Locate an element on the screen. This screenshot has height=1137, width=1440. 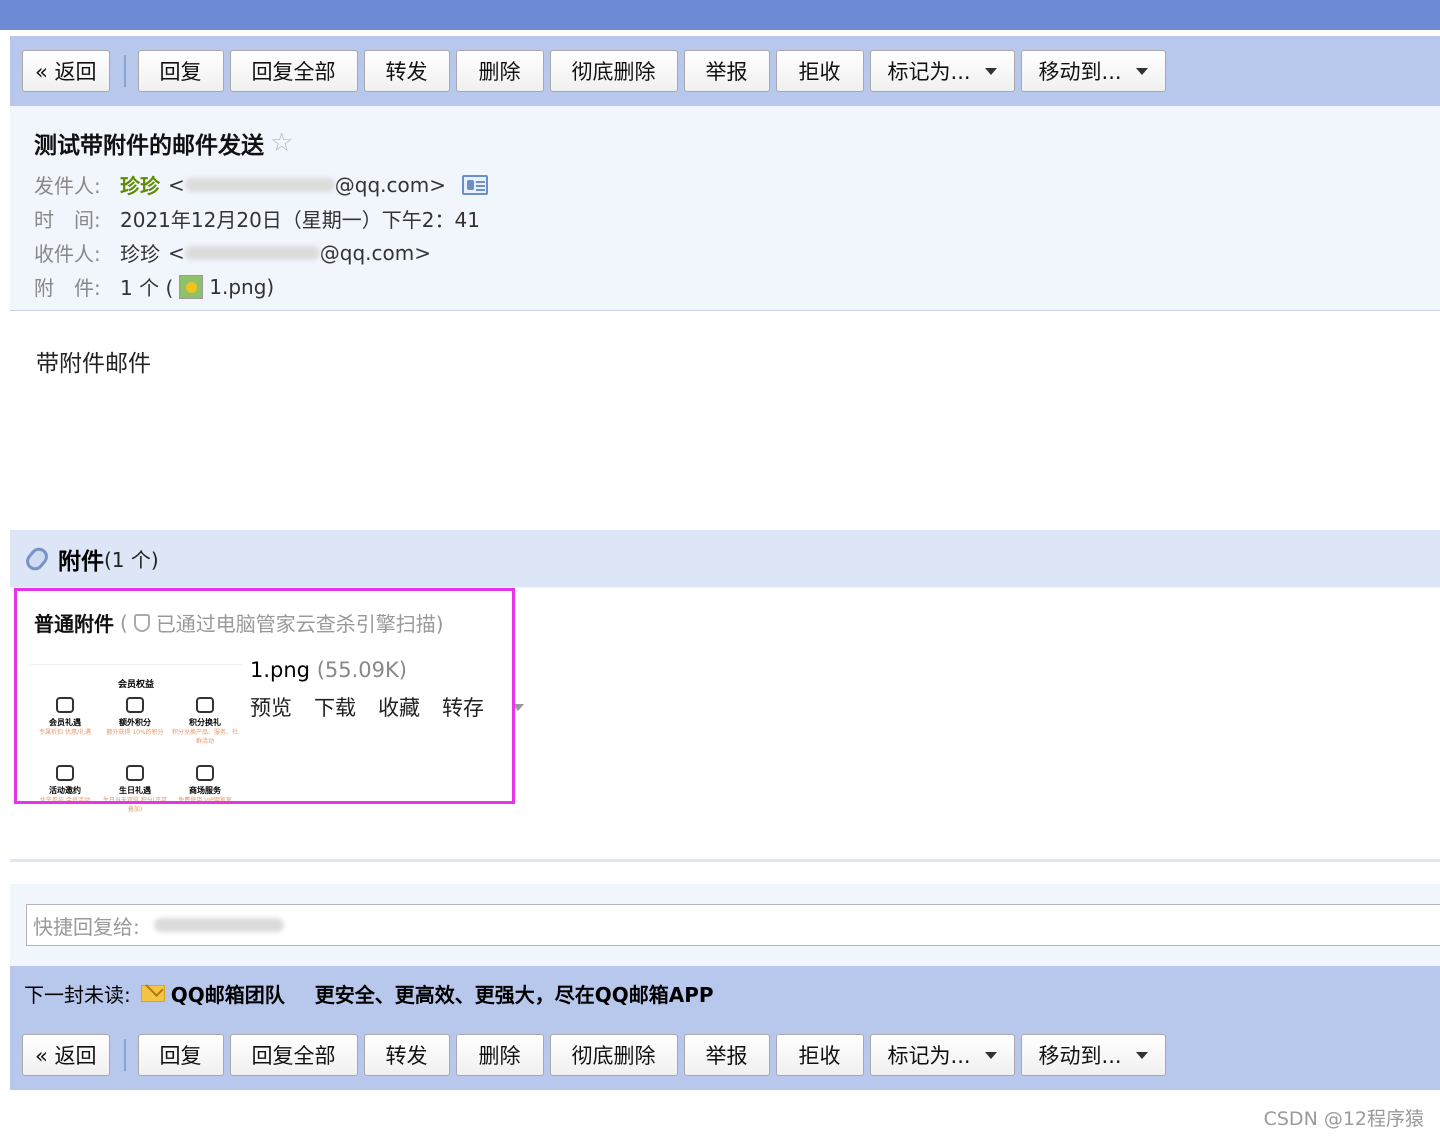
time-label: 时 间: is located at coordinates (67, 220).